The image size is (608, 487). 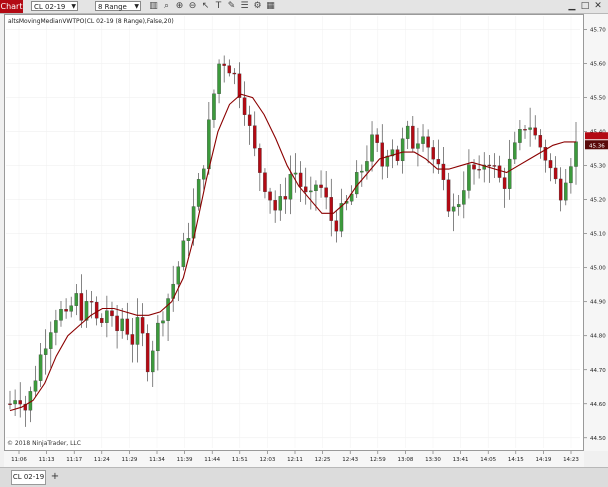 I want to click on bottom-tab-bar: CL 02-19 +, so click(x=304, y=477).